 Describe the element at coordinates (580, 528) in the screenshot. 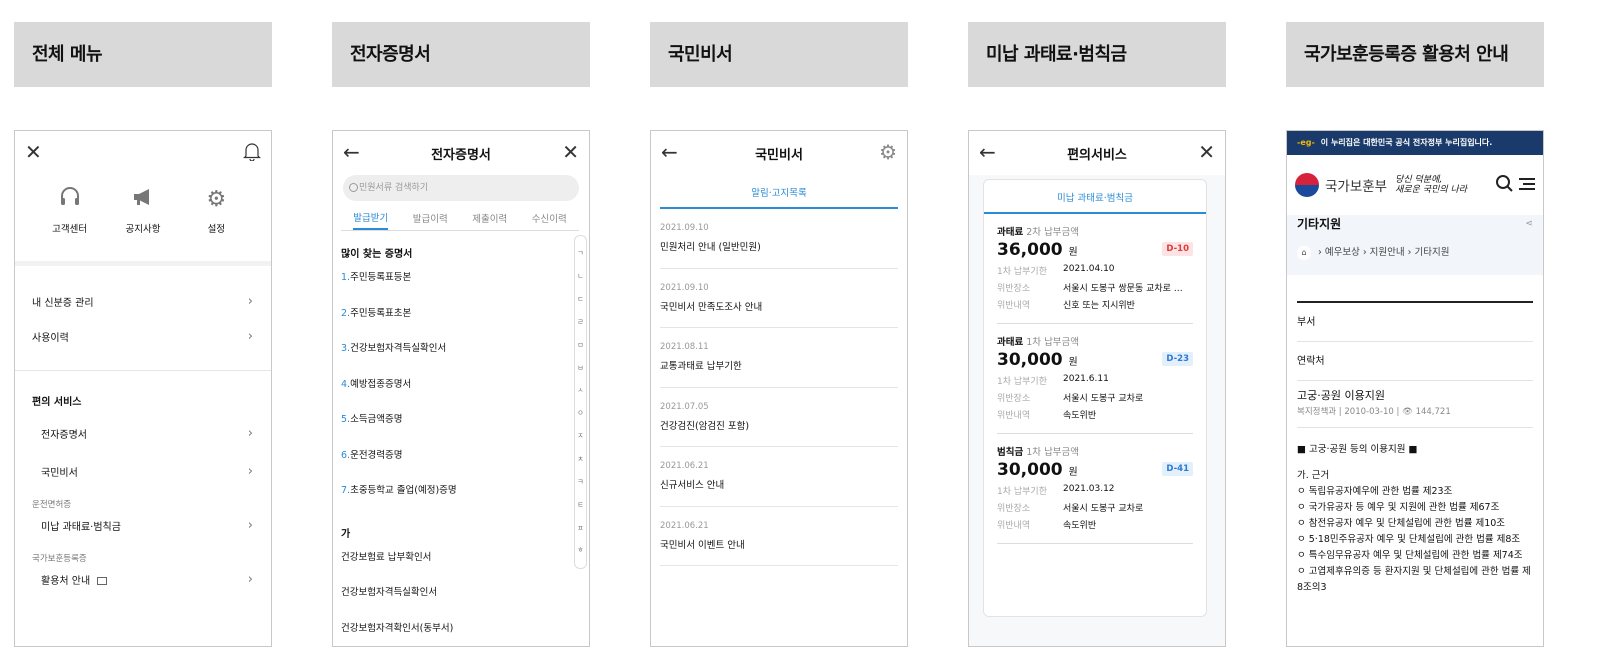

I see `index-letter: ㅍ` at that location.